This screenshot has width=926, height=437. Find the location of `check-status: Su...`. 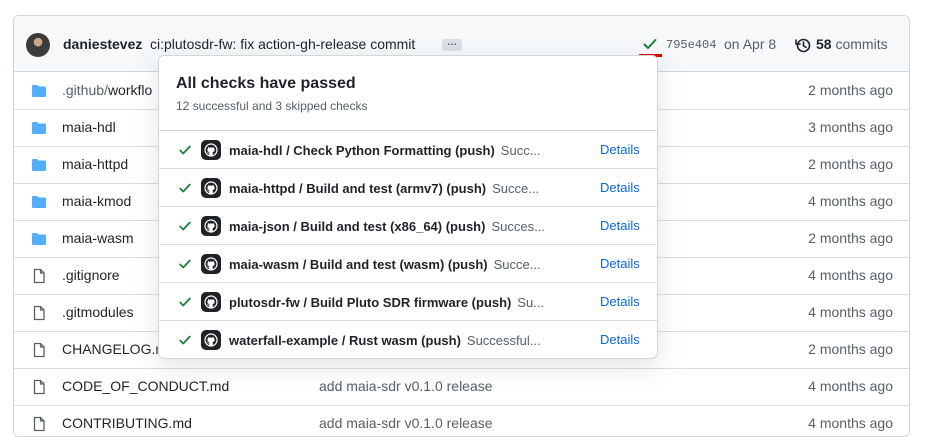

check-status: Su... is located at coordinates (531, 302).